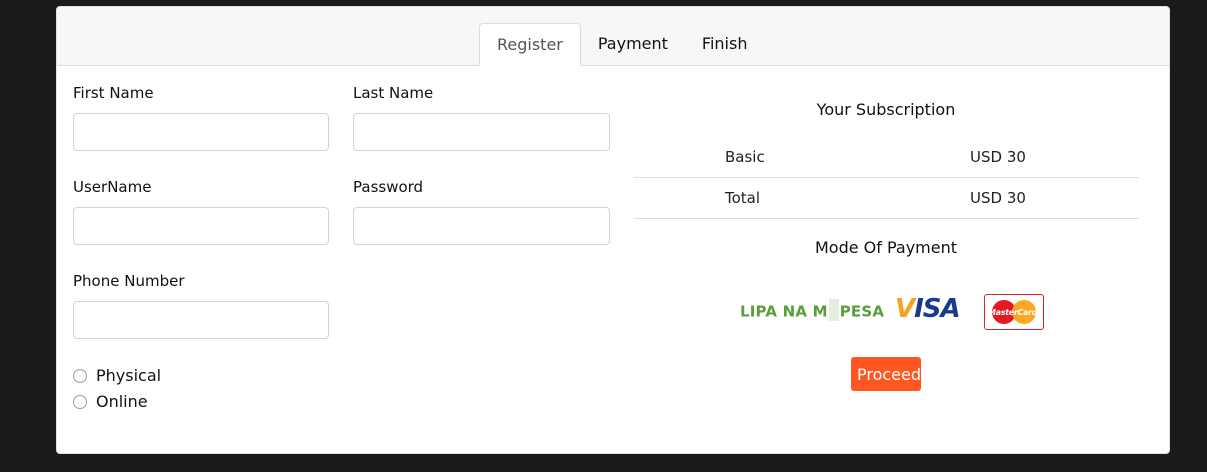  What do you see at coordinates (80, 401) in the screenshot?
I see `online-radio` at bounding box center [80, 401].